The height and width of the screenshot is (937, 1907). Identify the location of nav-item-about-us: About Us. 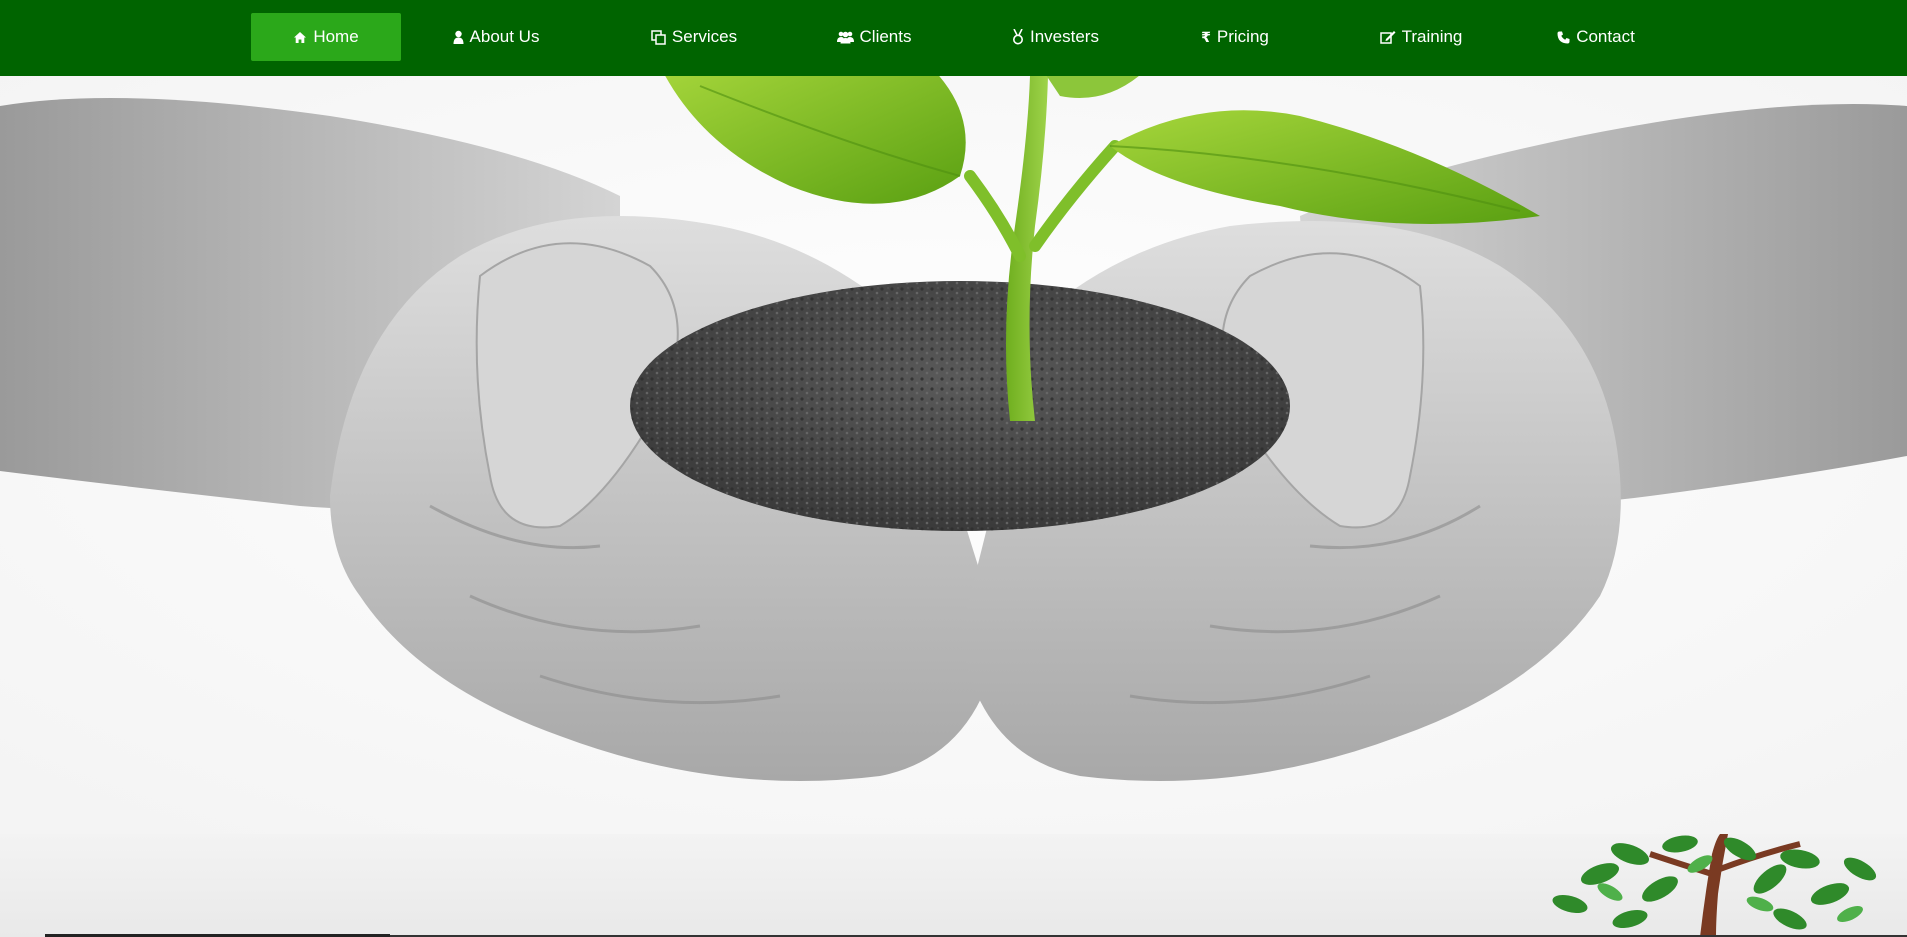
(496, 37).